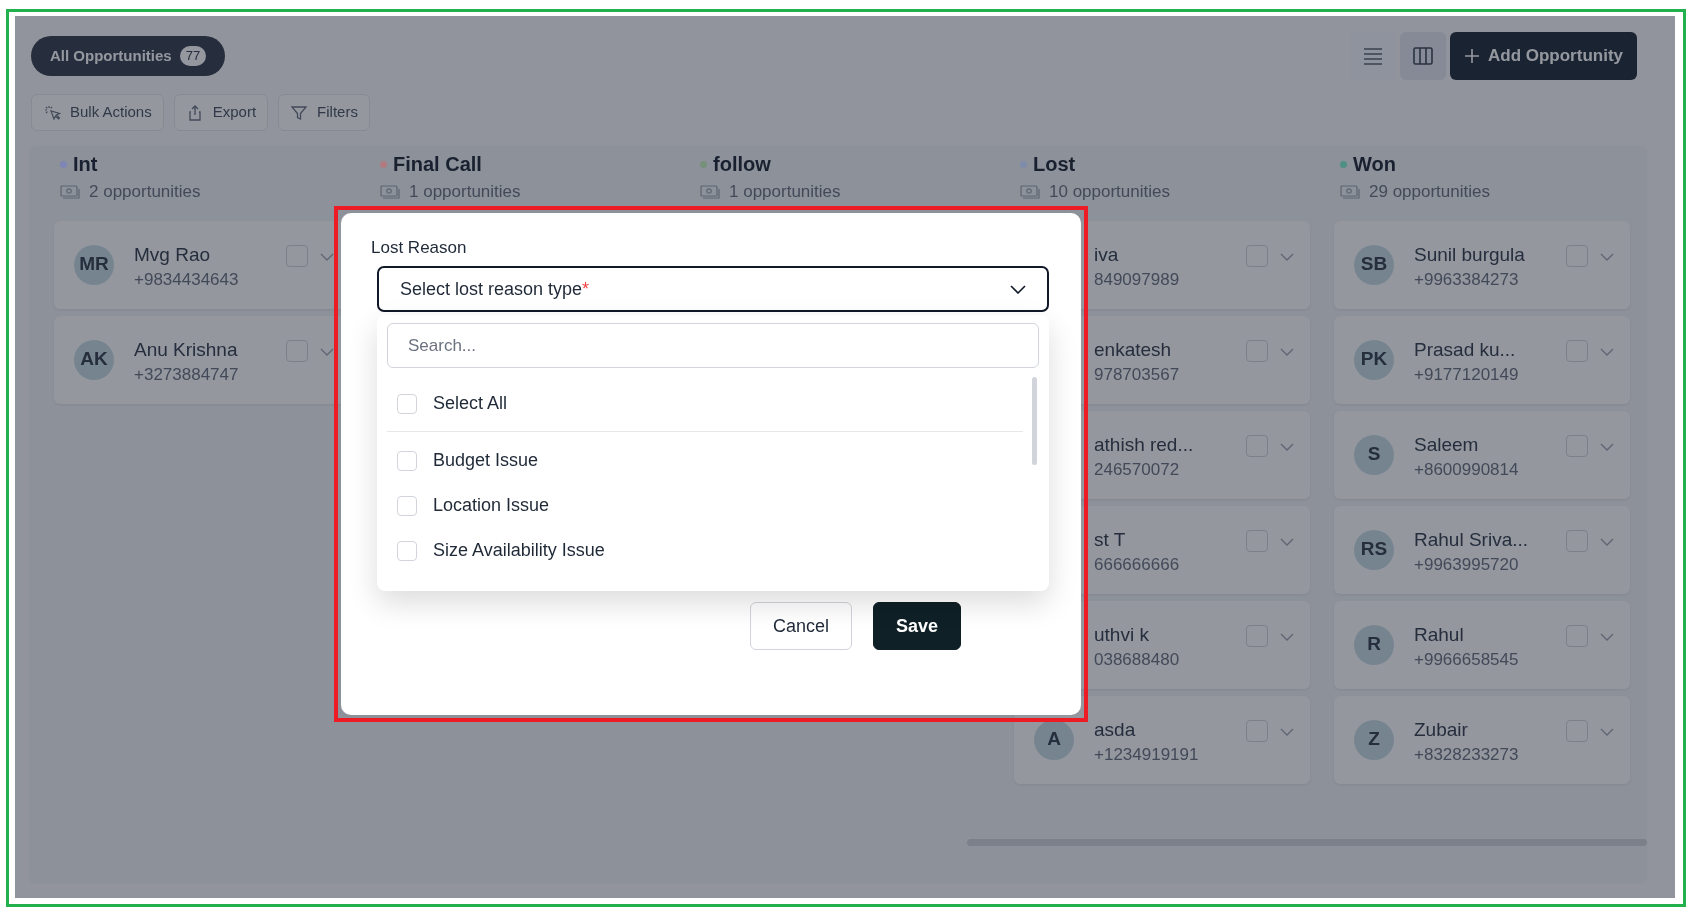  I want to click on column-title: Final Call, so click(437, 164).